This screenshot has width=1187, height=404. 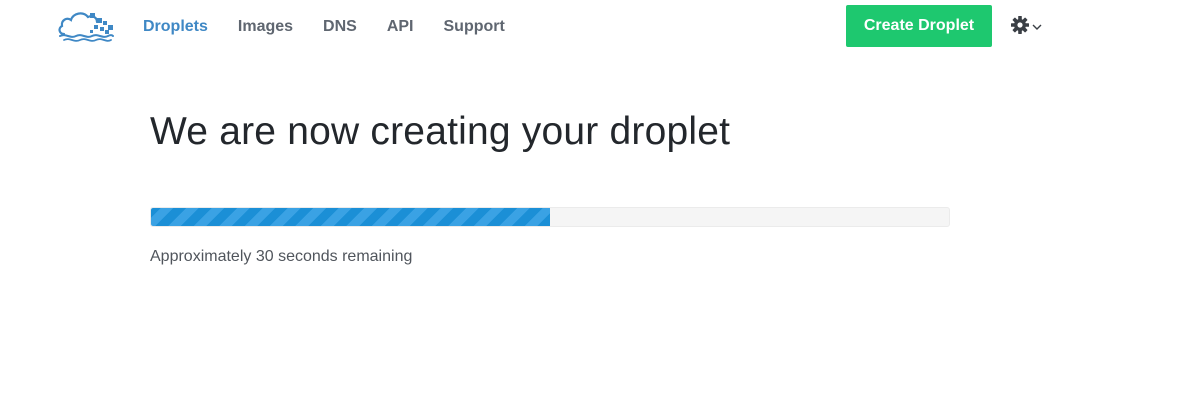 I want to click on main-nav: Droplets Images DNS API Support, so click(x=324, y=27).